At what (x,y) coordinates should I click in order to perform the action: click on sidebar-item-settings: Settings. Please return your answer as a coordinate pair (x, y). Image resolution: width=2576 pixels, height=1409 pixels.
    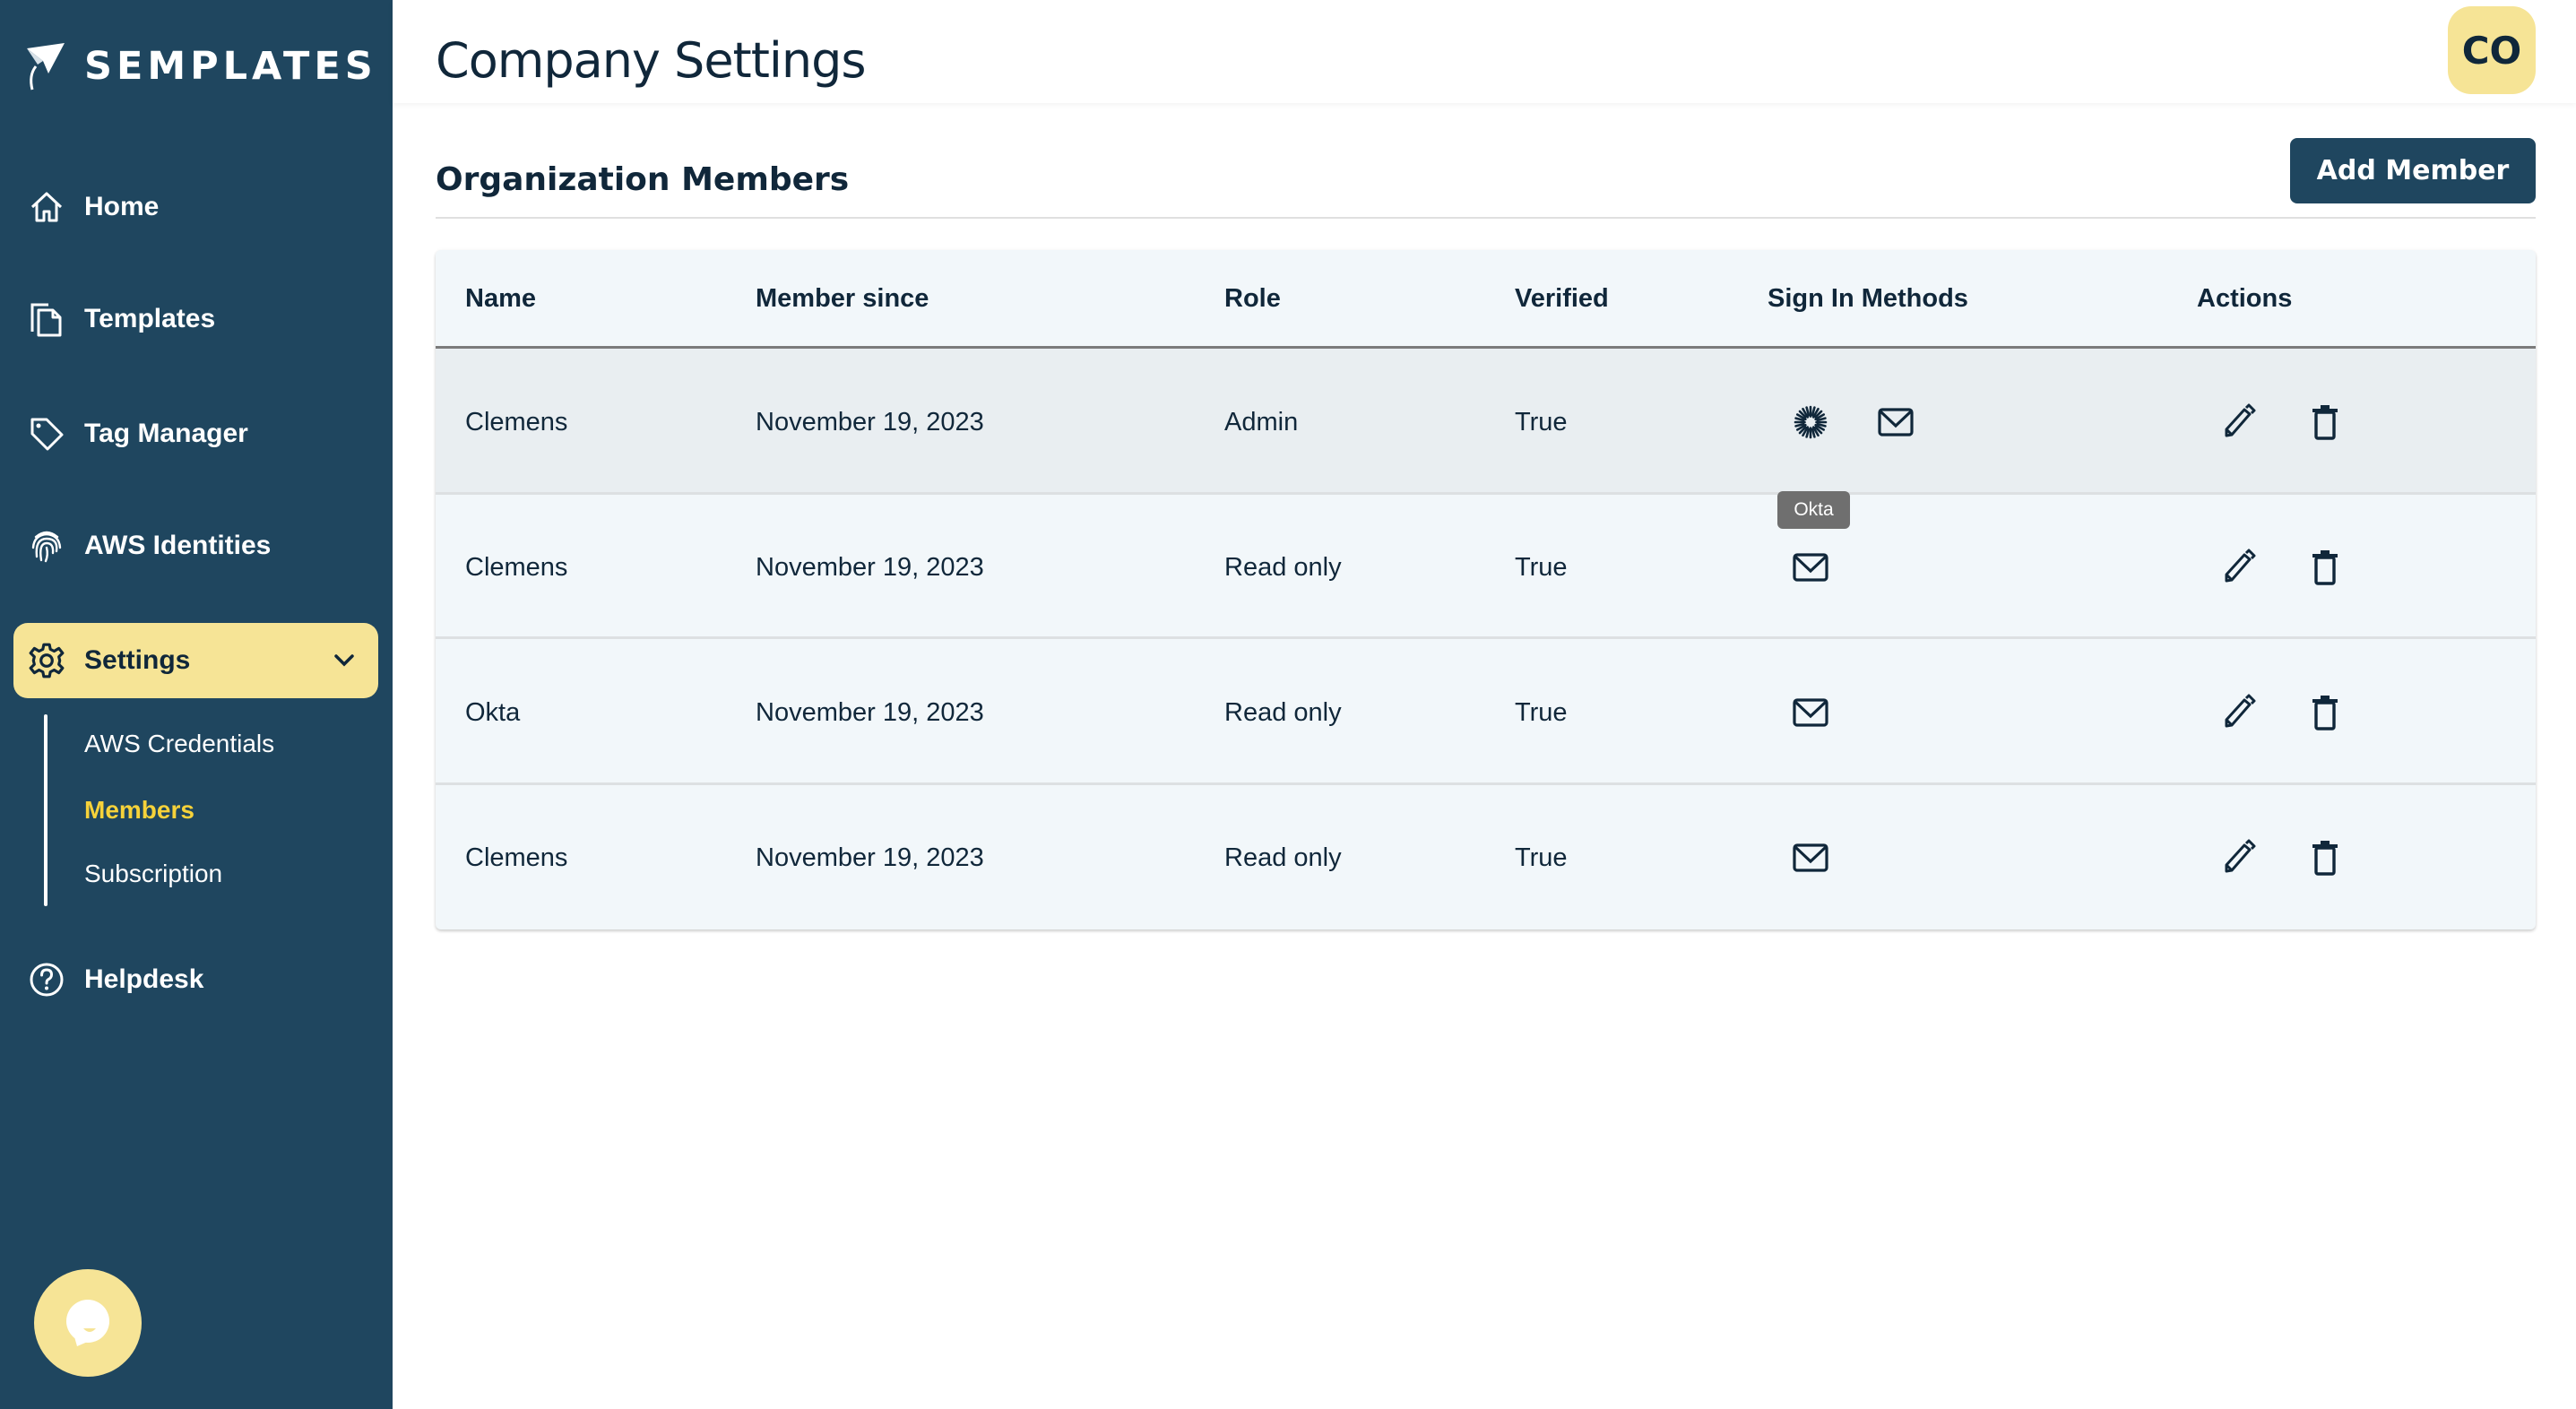
    Looking at the image, I should click on (195, 660).